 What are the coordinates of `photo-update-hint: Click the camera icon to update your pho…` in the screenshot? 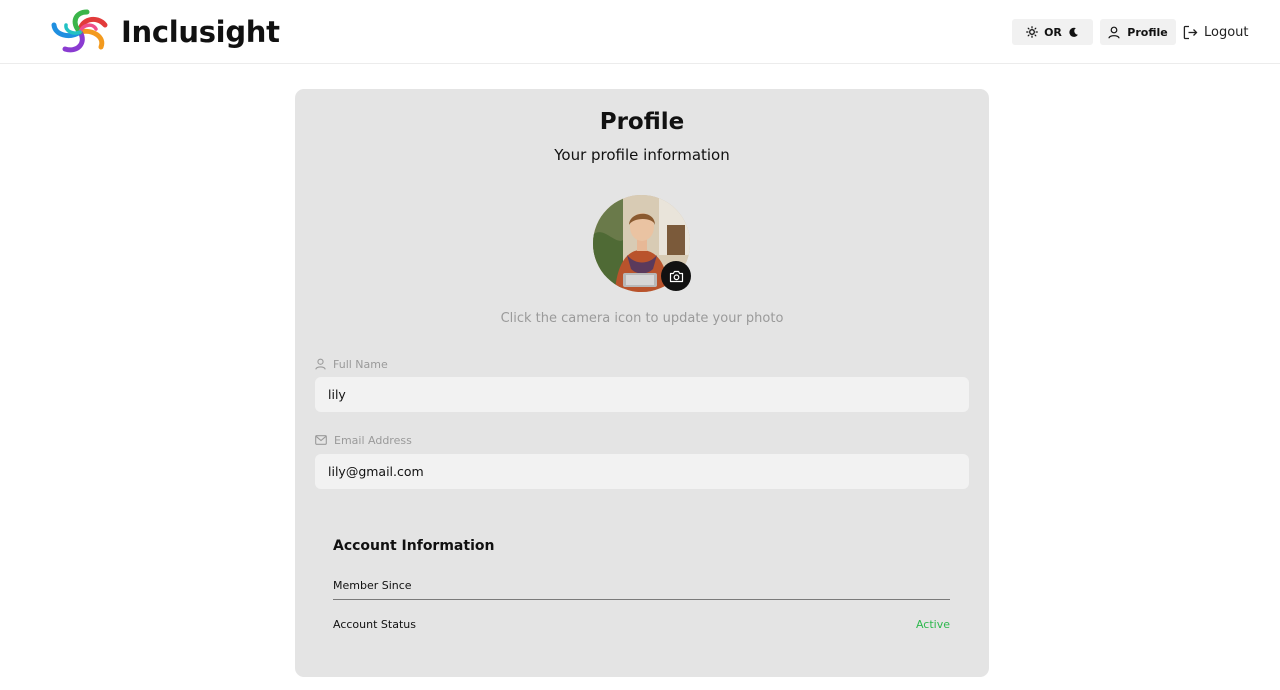 It's located at (642, 318).